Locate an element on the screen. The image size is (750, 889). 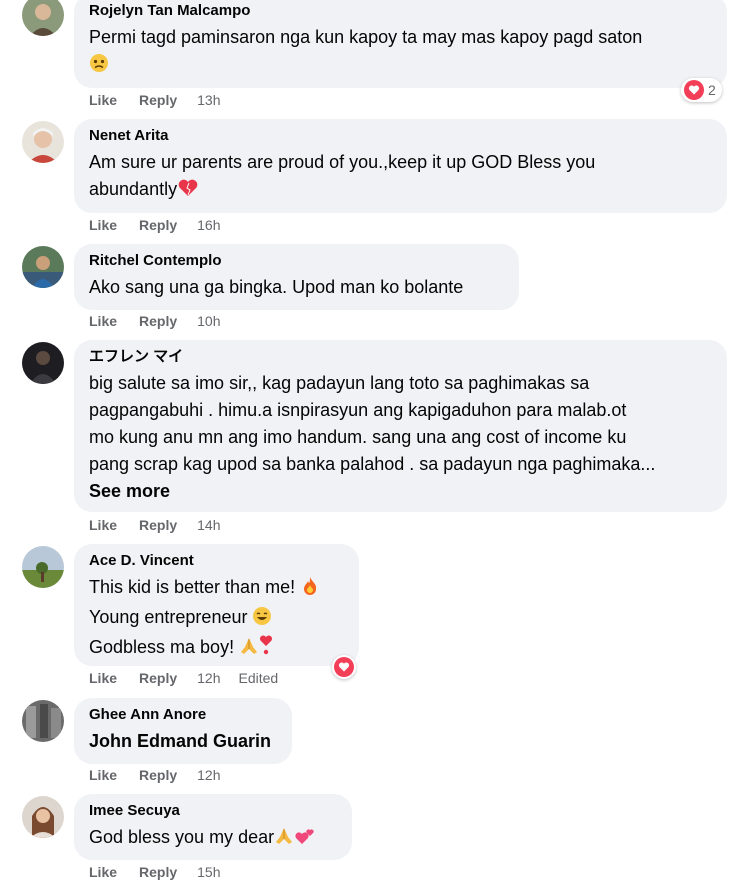
fire-emoji-icon is located at coordinates (310, 590).